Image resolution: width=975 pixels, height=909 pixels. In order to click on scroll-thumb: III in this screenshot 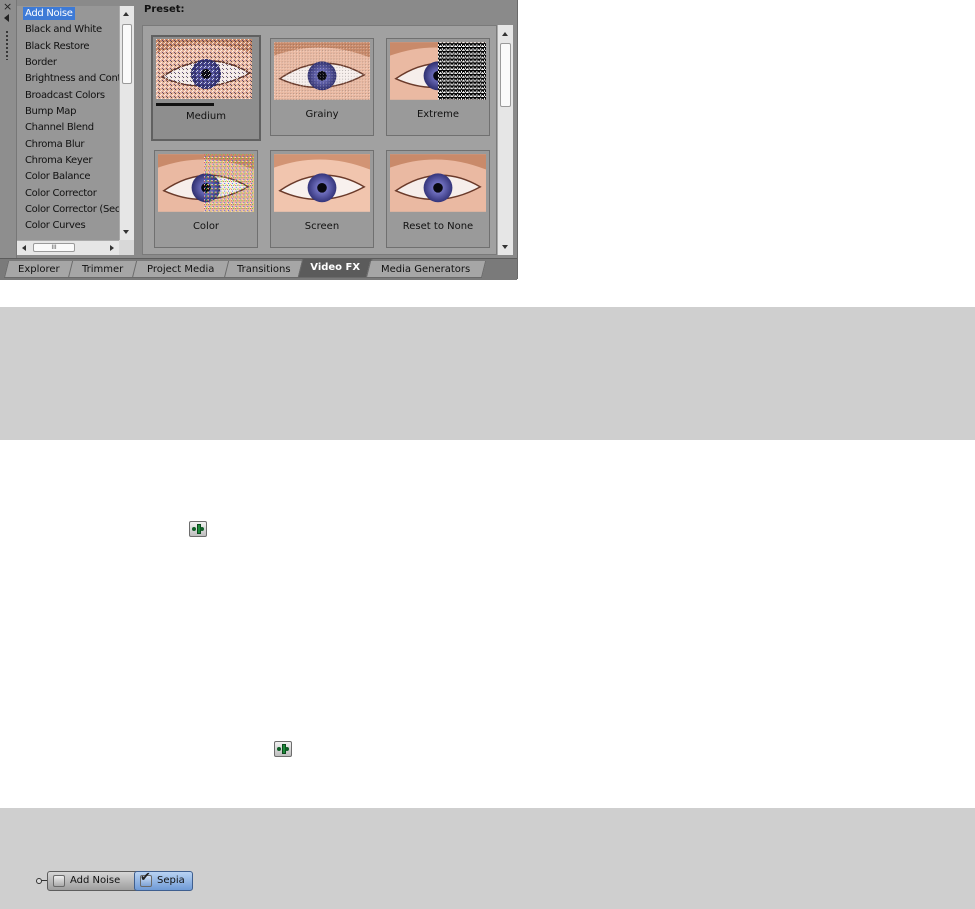, I will do `click(54, 247)`.